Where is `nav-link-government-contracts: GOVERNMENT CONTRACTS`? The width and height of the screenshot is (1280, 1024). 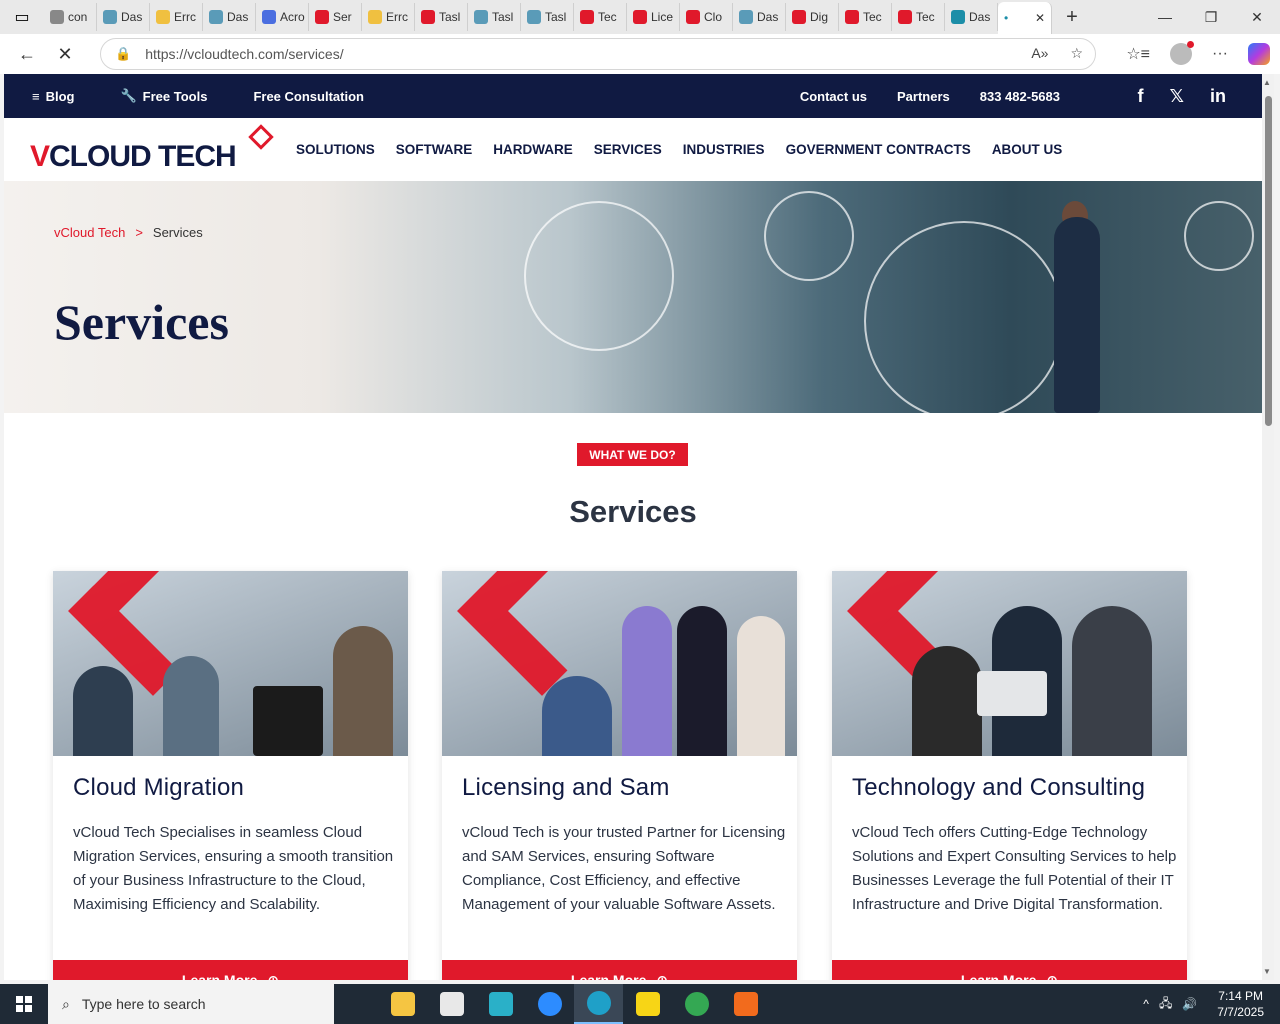
nav-link-government-contracts: GOVERNMENT CONTRACTS is located at coordinates (878, 149).